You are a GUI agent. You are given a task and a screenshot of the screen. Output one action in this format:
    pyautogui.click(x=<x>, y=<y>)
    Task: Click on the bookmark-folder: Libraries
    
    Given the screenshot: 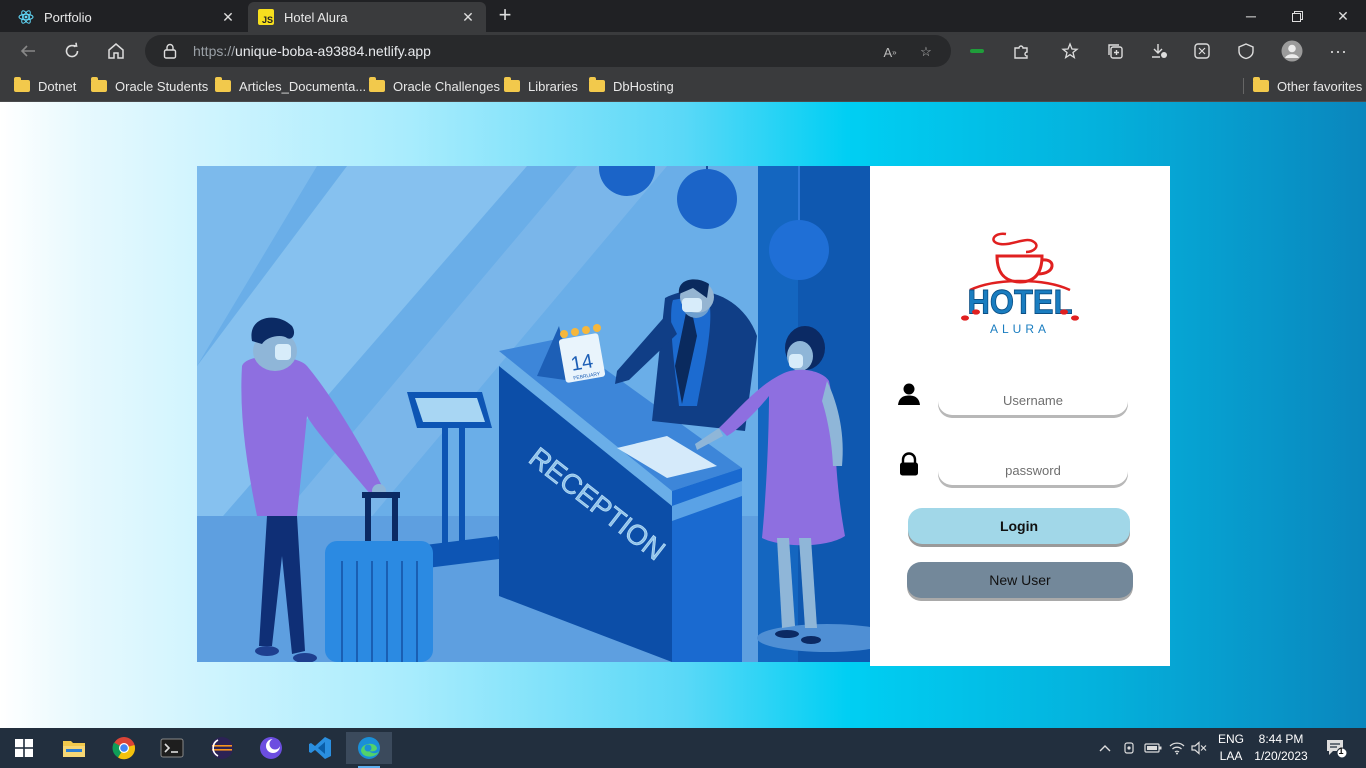 What is the action you would take?
    pyautogui.click(x=541, y=86)
    